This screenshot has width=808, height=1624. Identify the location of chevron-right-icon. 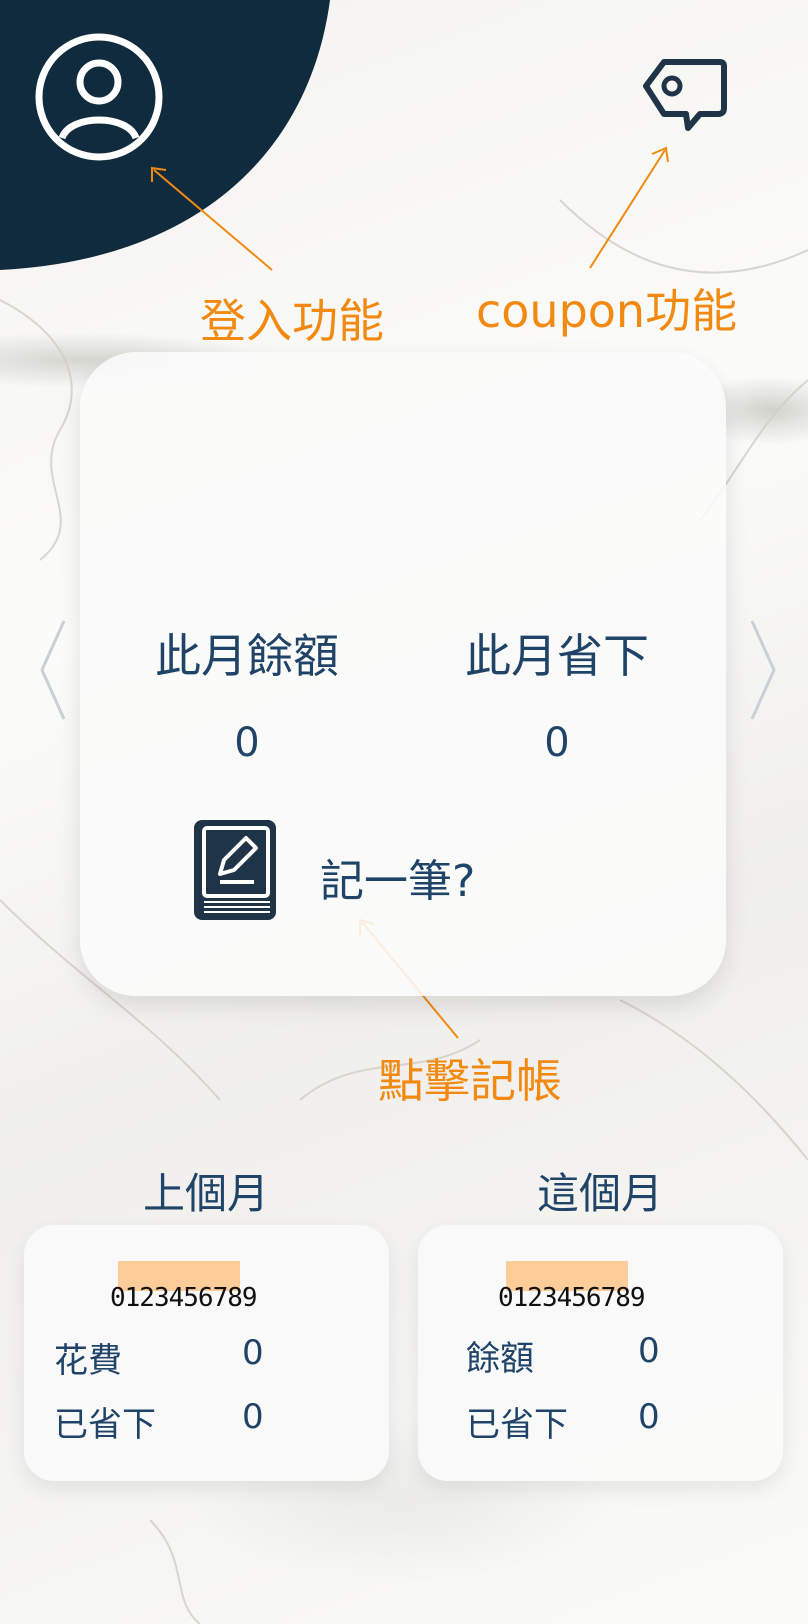
(758, 670).